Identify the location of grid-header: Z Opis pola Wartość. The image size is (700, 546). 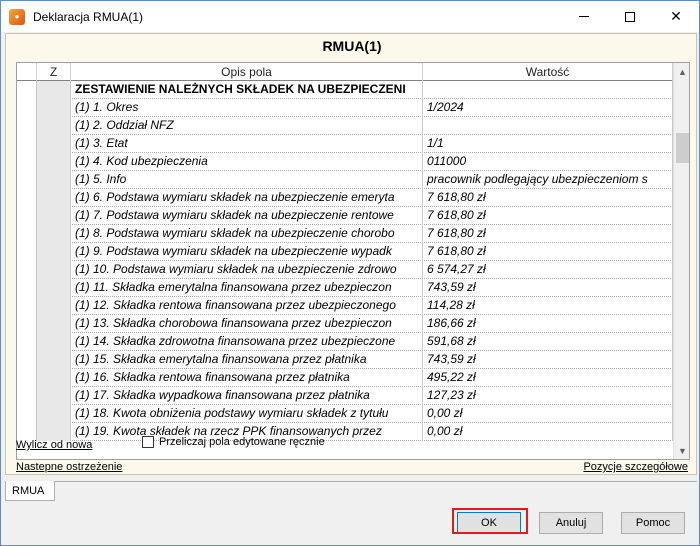
(345, 72).